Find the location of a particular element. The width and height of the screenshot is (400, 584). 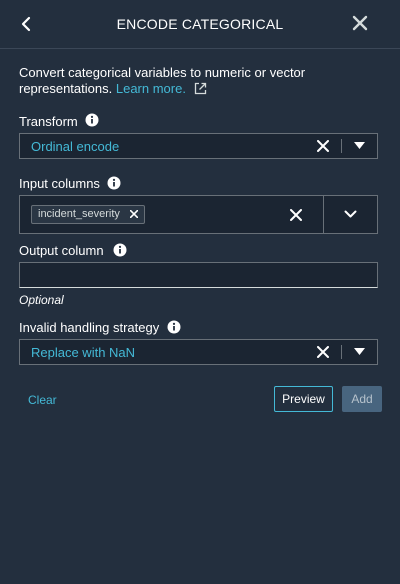

panel-title: ENCODE CATEGORICAL is located at coordinates (200, 24).